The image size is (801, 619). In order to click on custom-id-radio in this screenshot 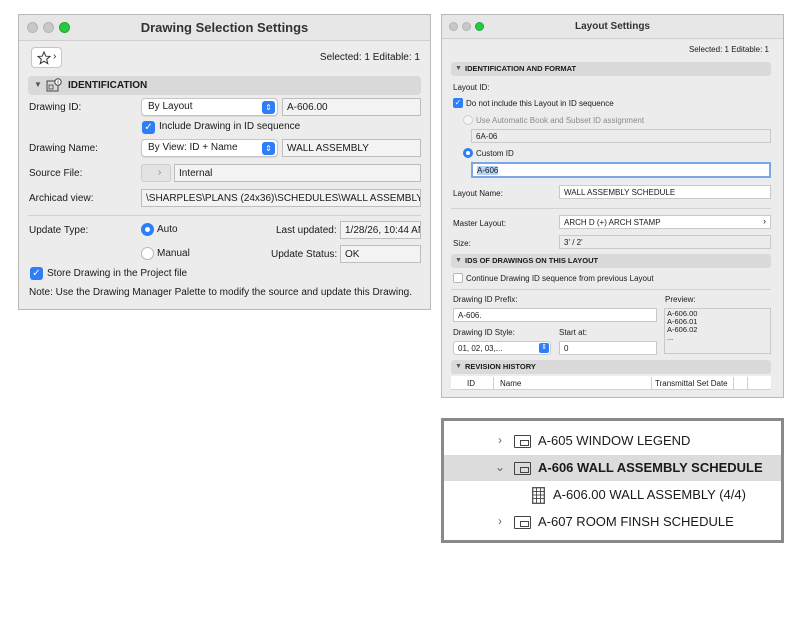, I will do `click(468, 153)`.